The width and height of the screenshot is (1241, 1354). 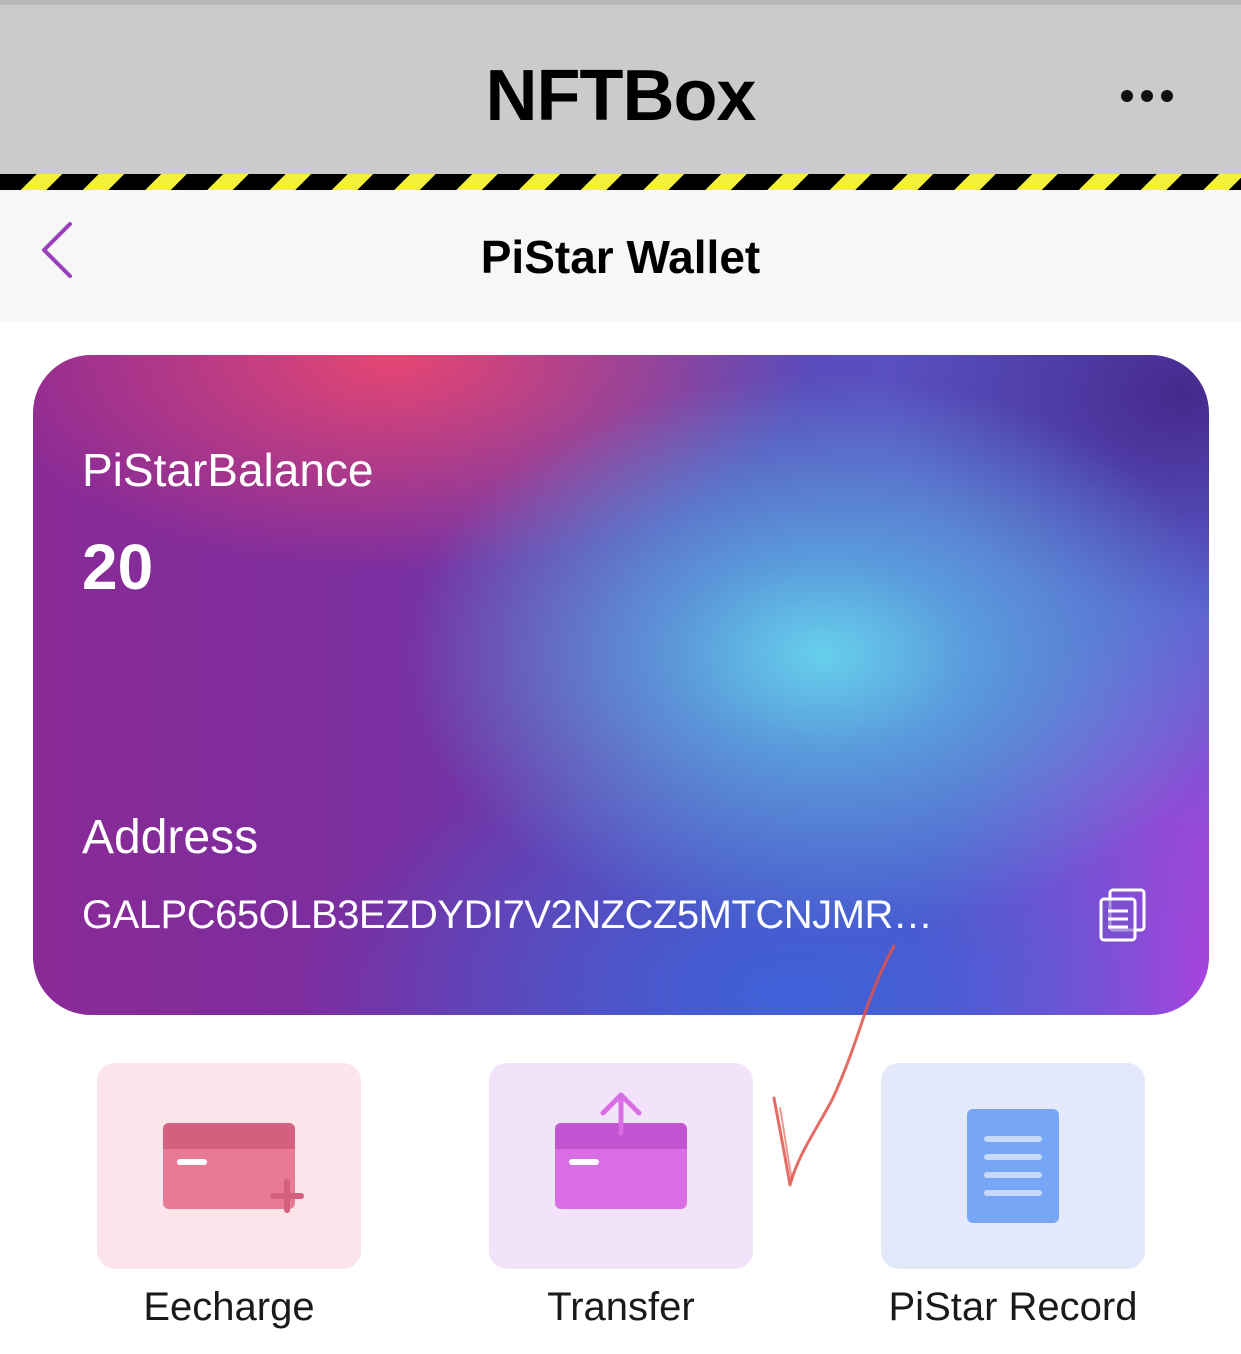 I want to click on recharge-tile, so click(x=229, y=1166).